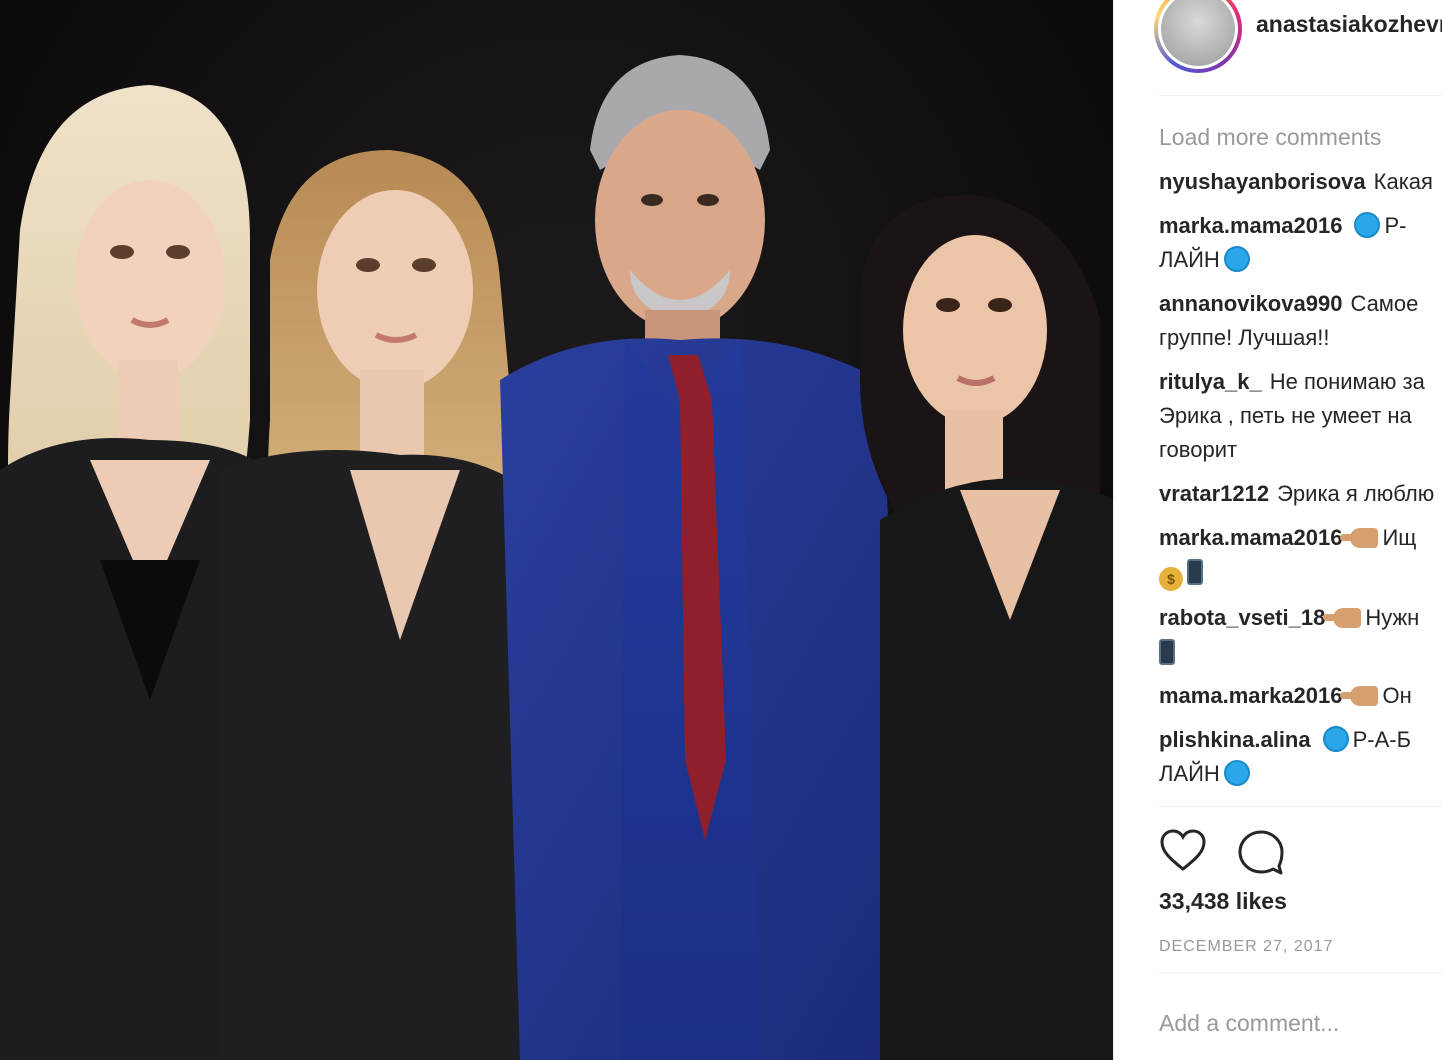  Describe the element at coordinates (1183, 850) in the screenshot. I see `heart-icon` at that location.